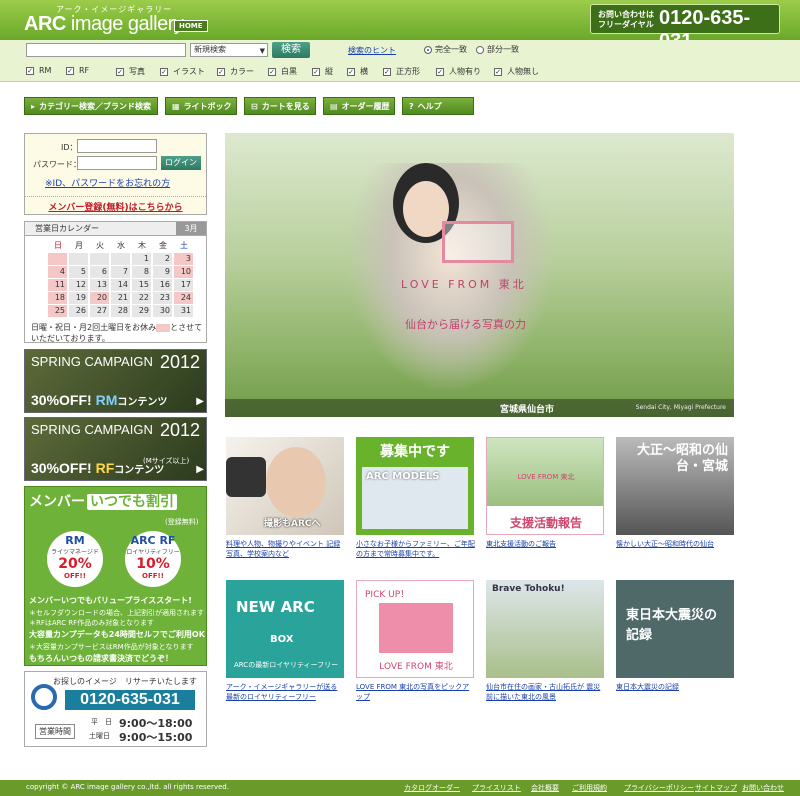 The width and height of the screenshot is (800, 796). I want to click on magnifier-icon, so click(44, 697).